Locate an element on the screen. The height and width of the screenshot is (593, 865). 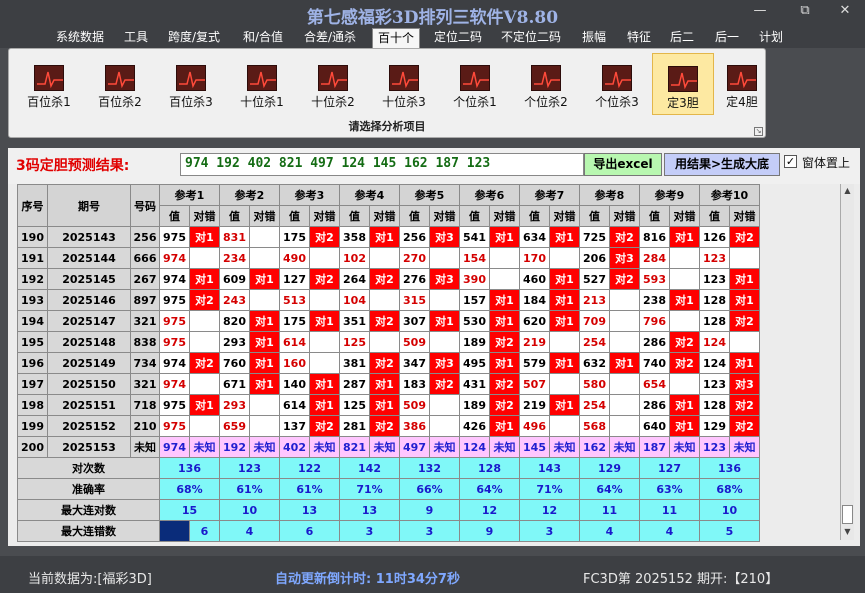
stats-value: 122 is located at coordinates (309, 468).